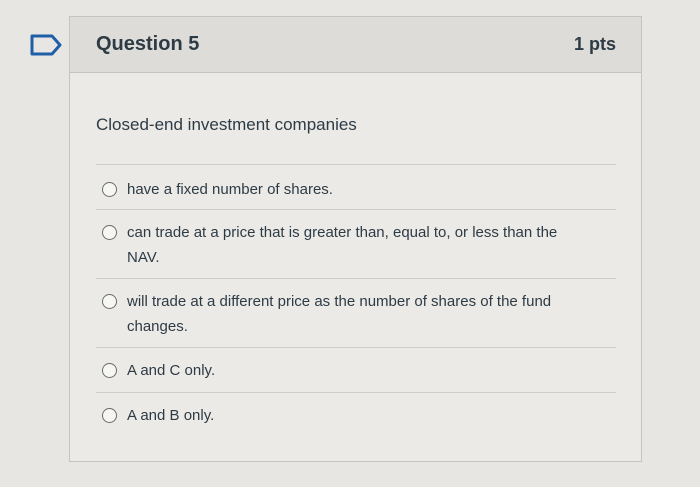  I want to click on bookmark-icon, so click(46, 45).